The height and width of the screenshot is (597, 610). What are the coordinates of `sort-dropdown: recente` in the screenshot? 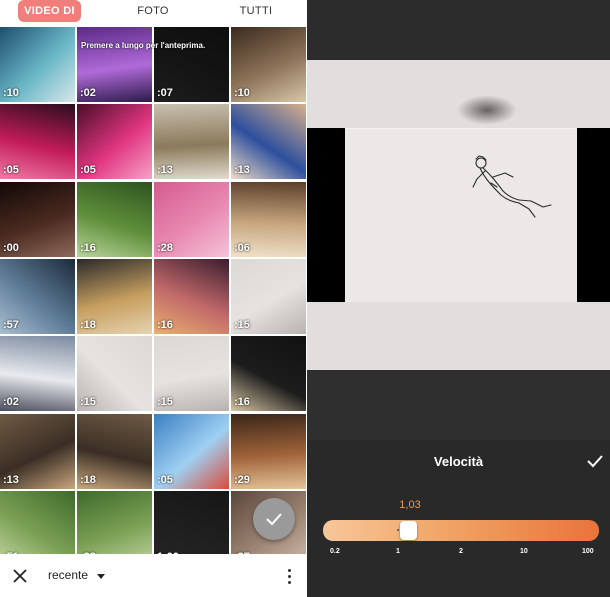 It's located at (68, 575).